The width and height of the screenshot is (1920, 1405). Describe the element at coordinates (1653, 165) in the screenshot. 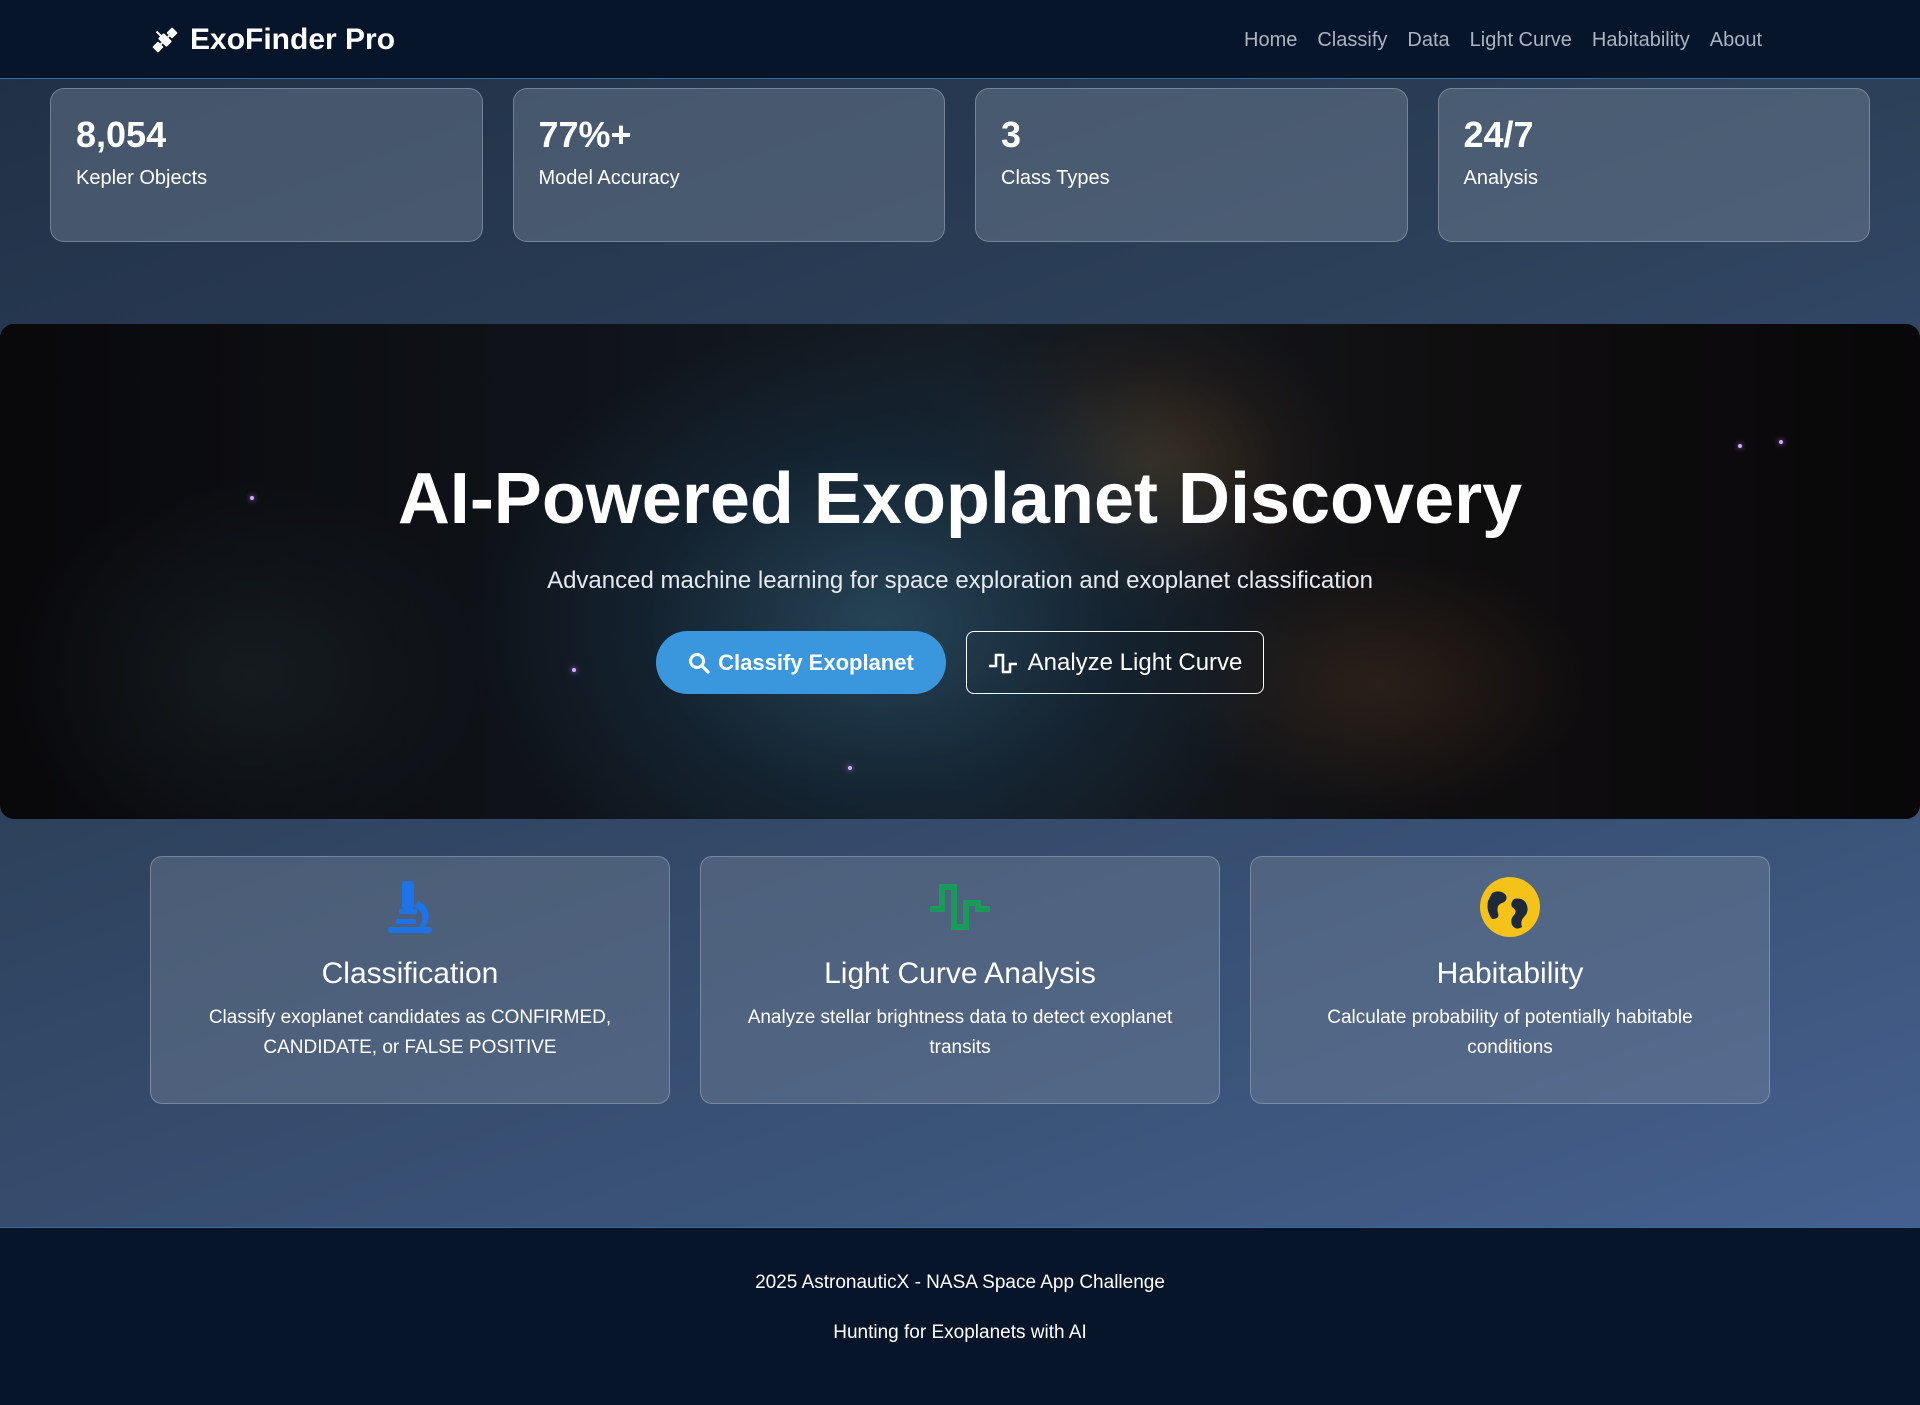

I see `stat-card-analysis: 24/7 Analysis` at that location.